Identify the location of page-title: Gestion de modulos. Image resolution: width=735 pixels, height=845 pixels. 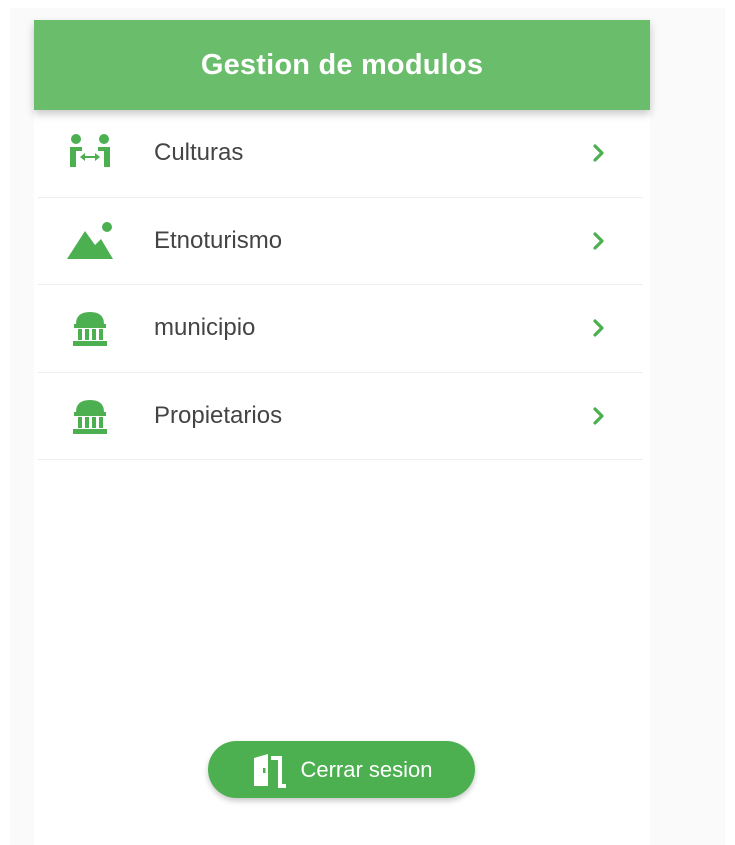
(342, 64).